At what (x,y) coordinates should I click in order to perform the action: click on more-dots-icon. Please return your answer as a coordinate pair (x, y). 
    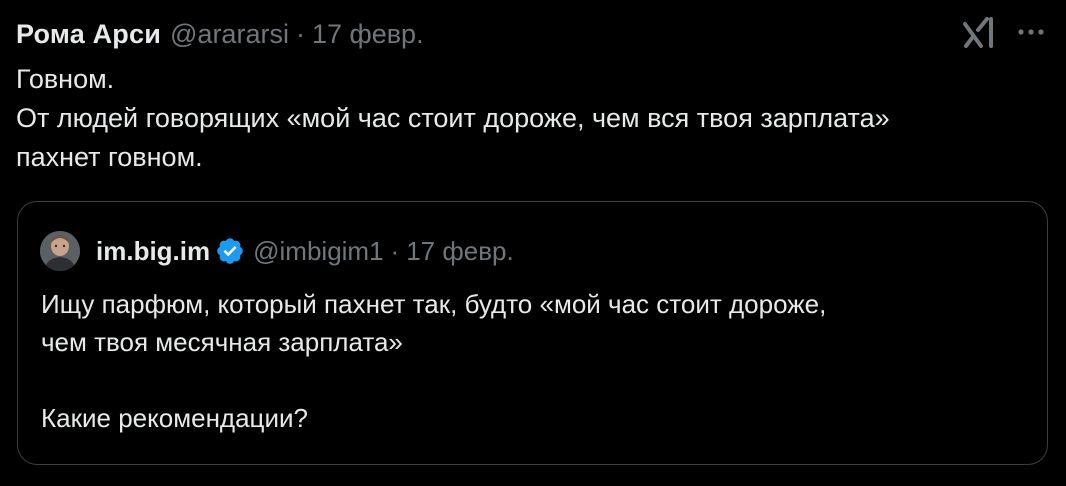
    Looking at the image, I should click on (1031, 32).